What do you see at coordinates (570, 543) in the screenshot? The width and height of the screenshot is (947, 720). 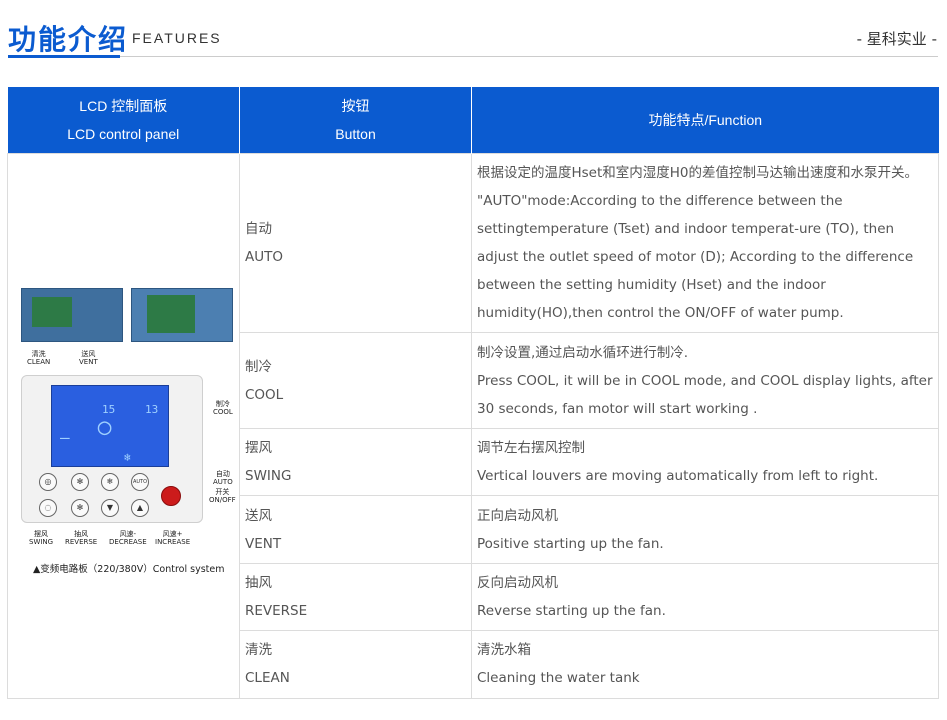 I see `function-en: Positive starting up the fan.` at bounding box center [570, 543].